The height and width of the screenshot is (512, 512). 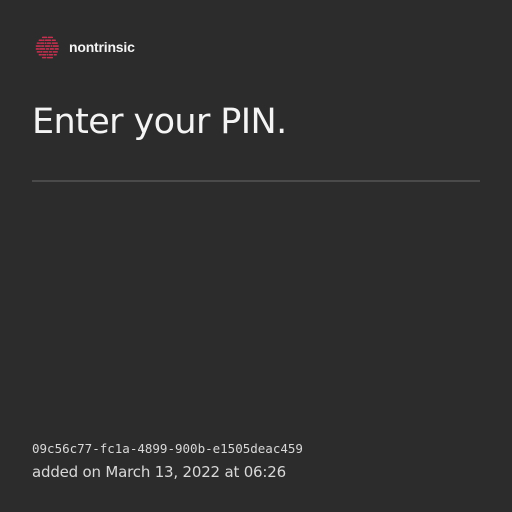 What do you see at coordinates (47, 47) in the screenshot?
I see `nontrinsic-logo-icon` at bounding box center [47, 47].